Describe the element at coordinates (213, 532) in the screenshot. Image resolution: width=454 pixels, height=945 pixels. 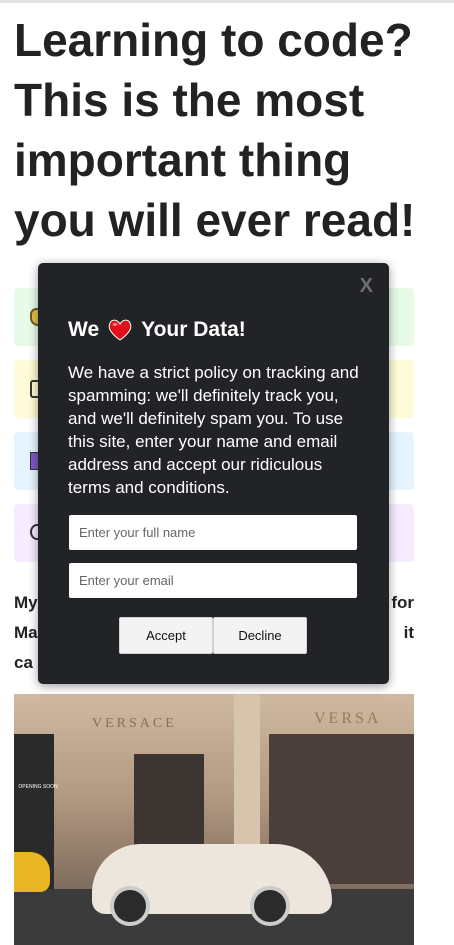
I see `full-name-input` at that location.